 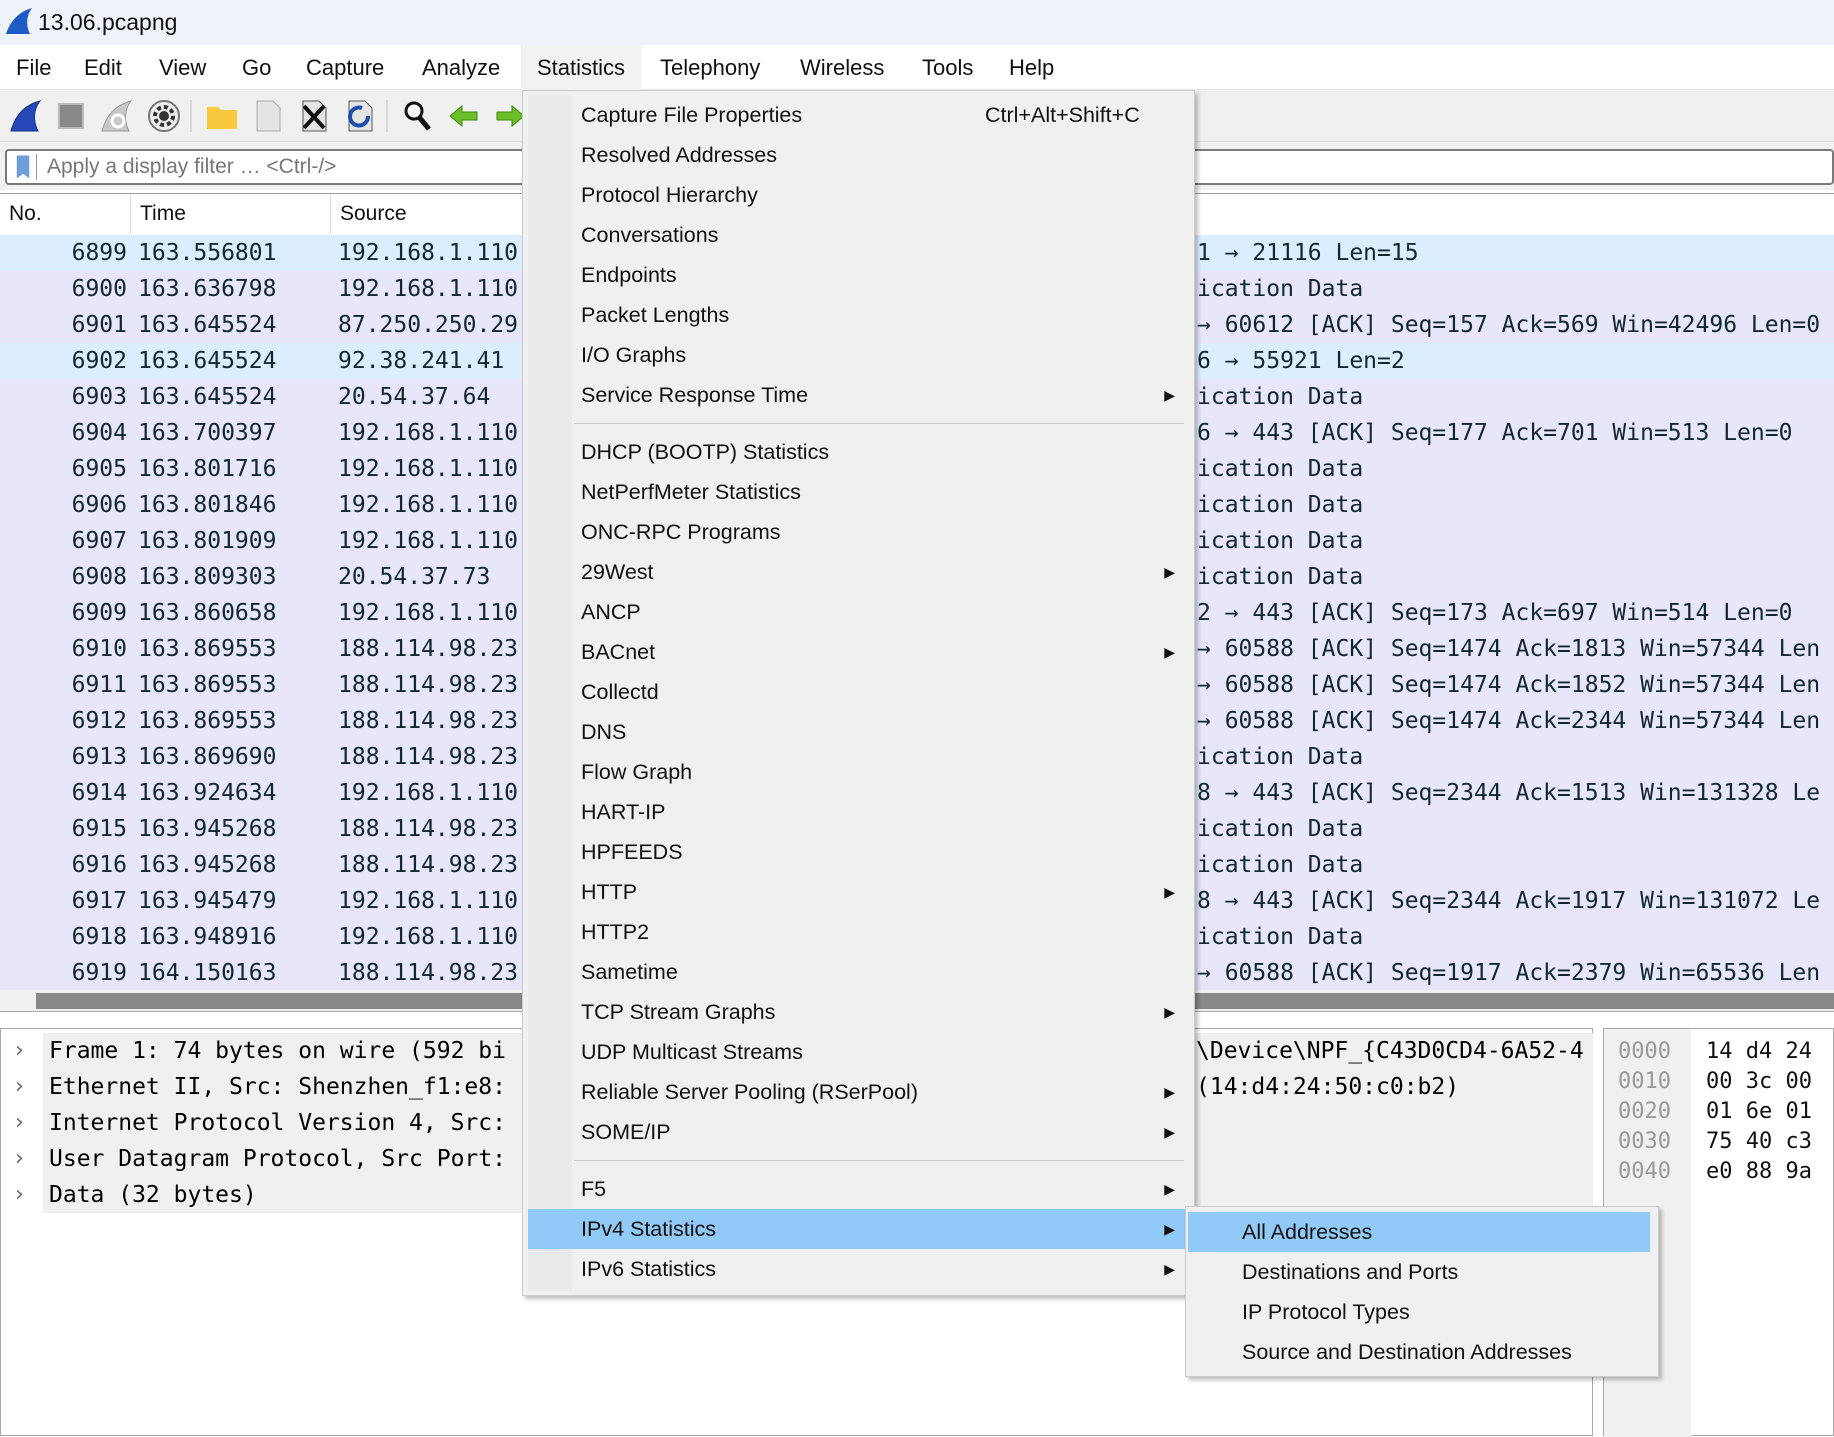 I want to click on menu-item-f5: F5 ▶, so click(x=858, y=1189).